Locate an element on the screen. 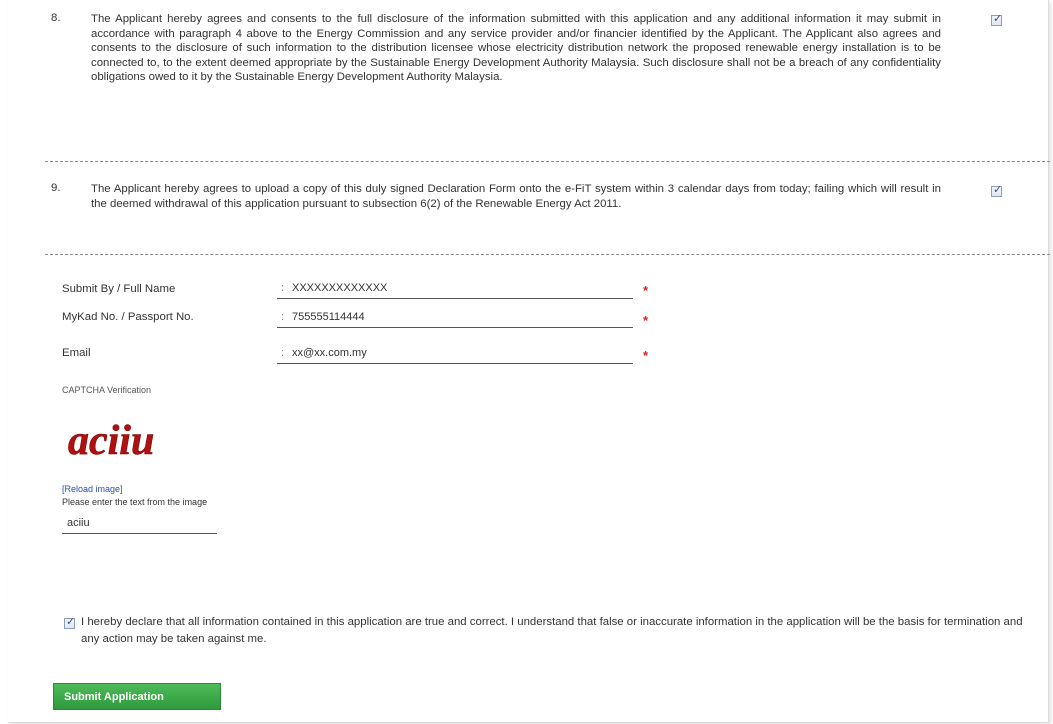 This screenshot has height=724, width=1053. captcha-label: CAPTCHA Verification is located at coordinates (107, 390).